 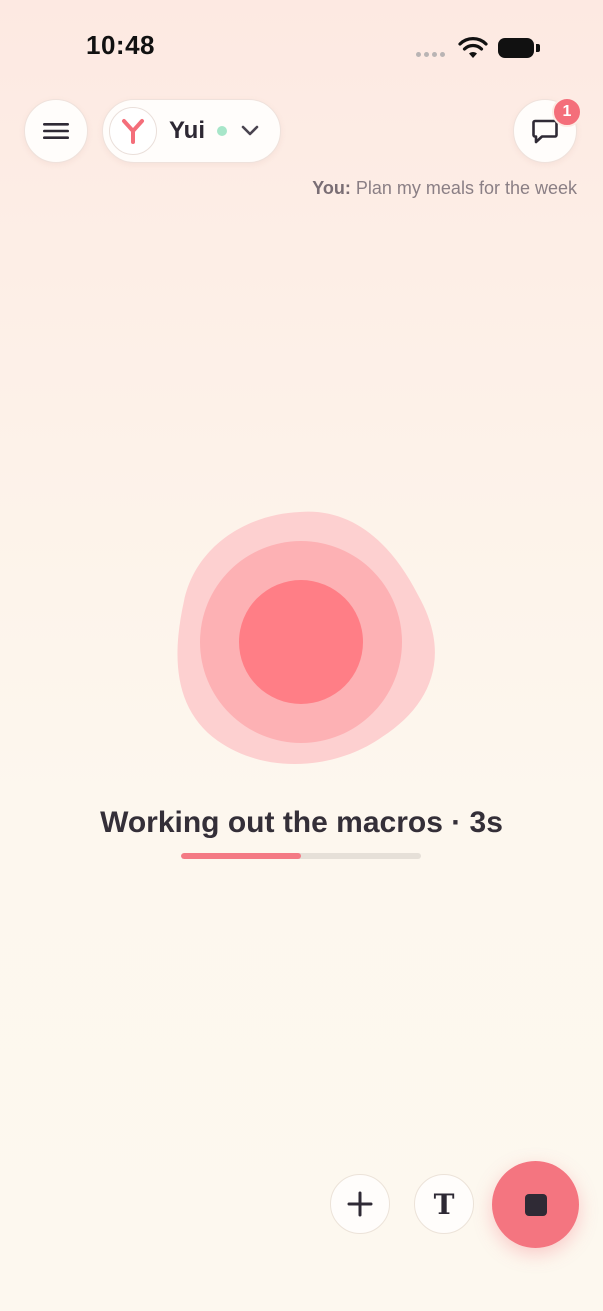 What do you see at coordinates (473, 47) in the screenshot?
I see `wifi-icon` at bounding box center [473, 47].